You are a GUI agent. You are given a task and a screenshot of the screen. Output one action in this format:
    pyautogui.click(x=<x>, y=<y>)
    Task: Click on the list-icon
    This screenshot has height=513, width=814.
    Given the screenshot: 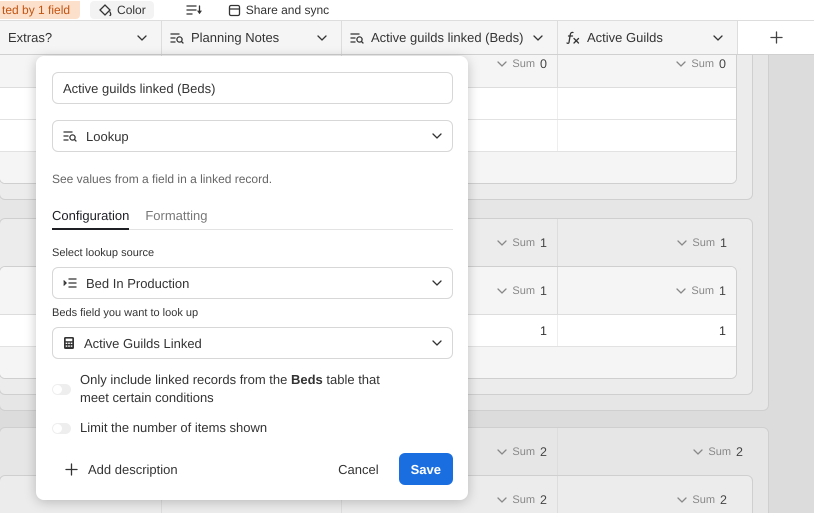 What is the action you would take?
    pyautogui.click(x=70, y=283)
    